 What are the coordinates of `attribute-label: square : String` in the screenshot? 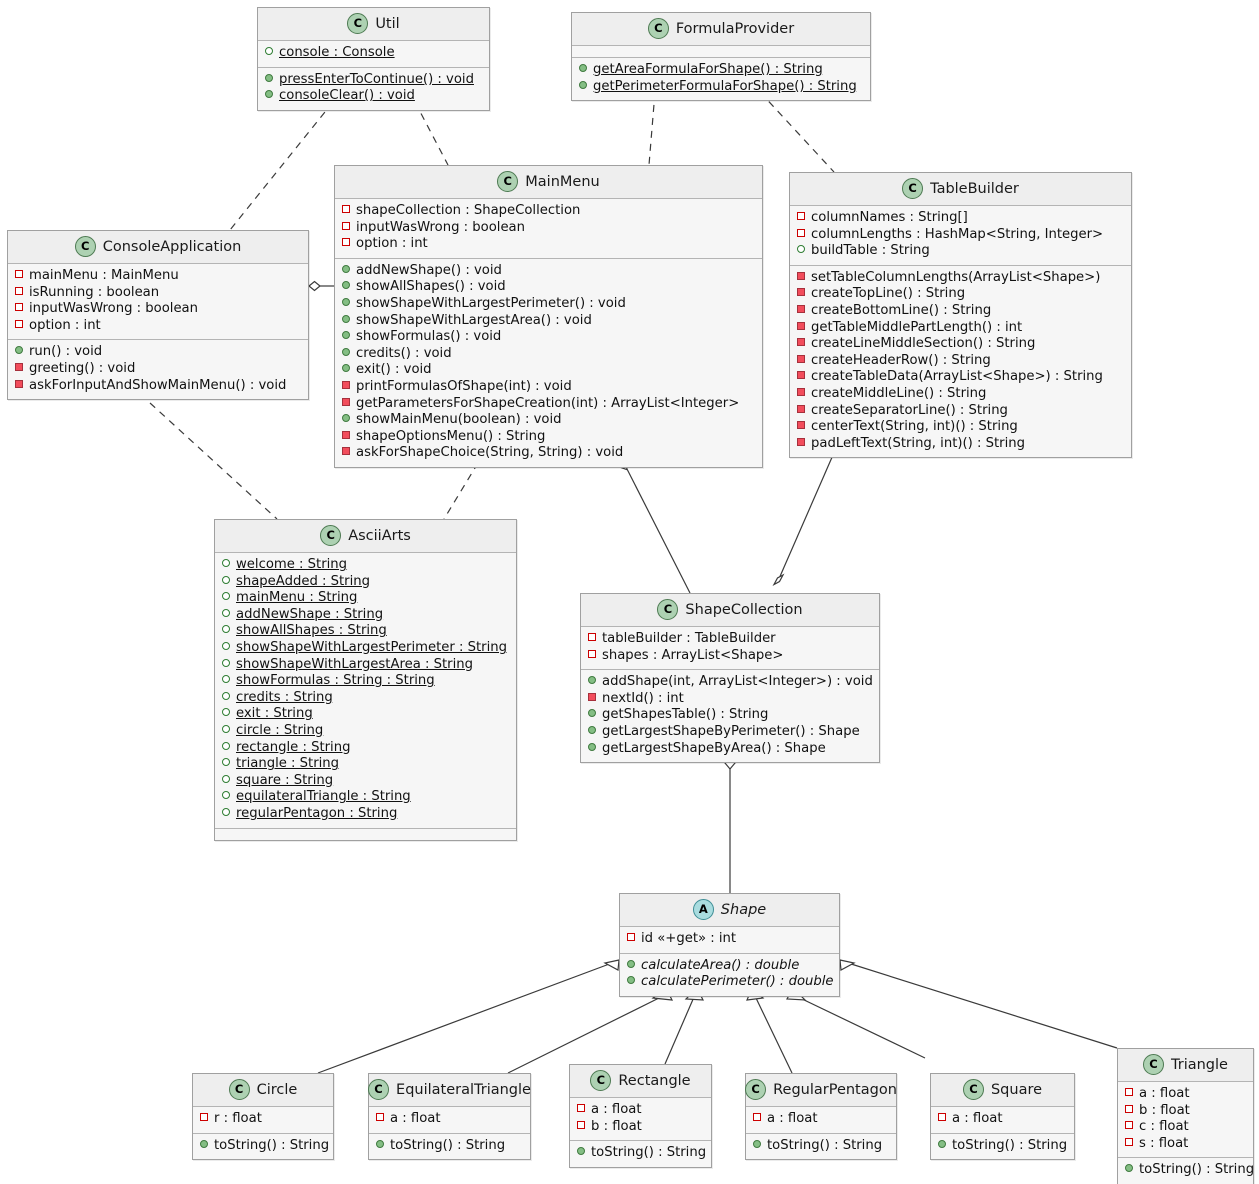 It's located at (285, 780).